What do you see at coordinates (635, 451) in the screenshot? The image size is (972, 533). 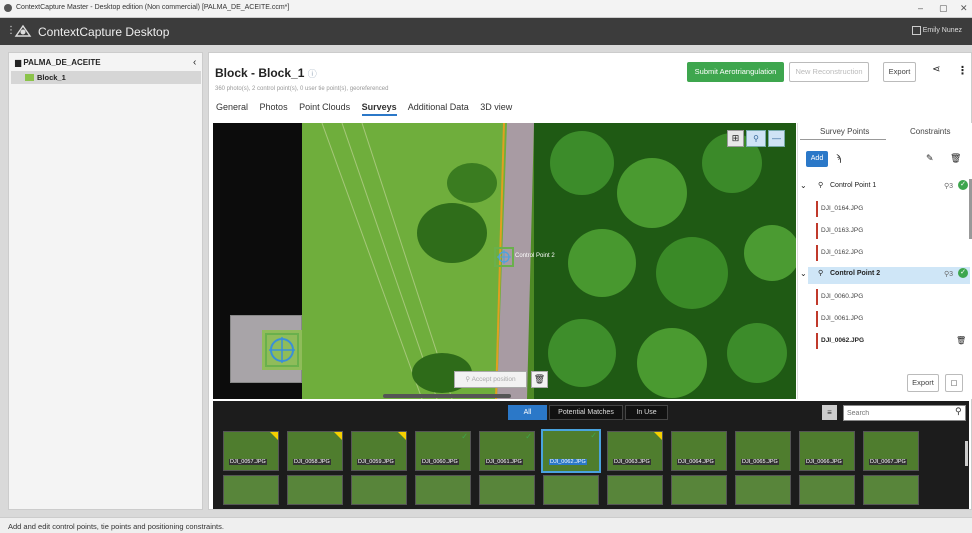 I see `thumbnail: DJI_0063.JPG` at bounding box center [635, 451].